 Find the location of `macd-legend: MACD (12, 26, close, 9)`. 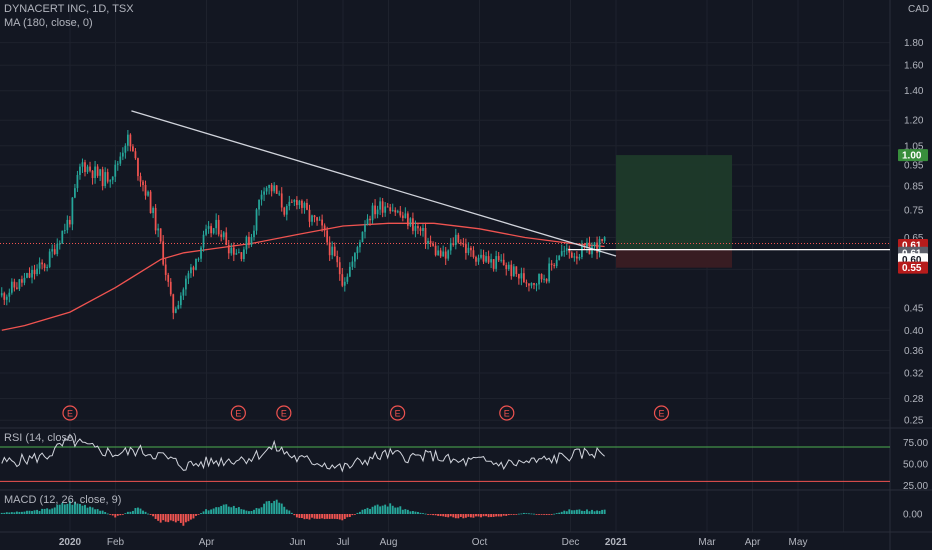

macd-legend: MACD (12, 26, close, 9) is located at coordinates (62, 500).